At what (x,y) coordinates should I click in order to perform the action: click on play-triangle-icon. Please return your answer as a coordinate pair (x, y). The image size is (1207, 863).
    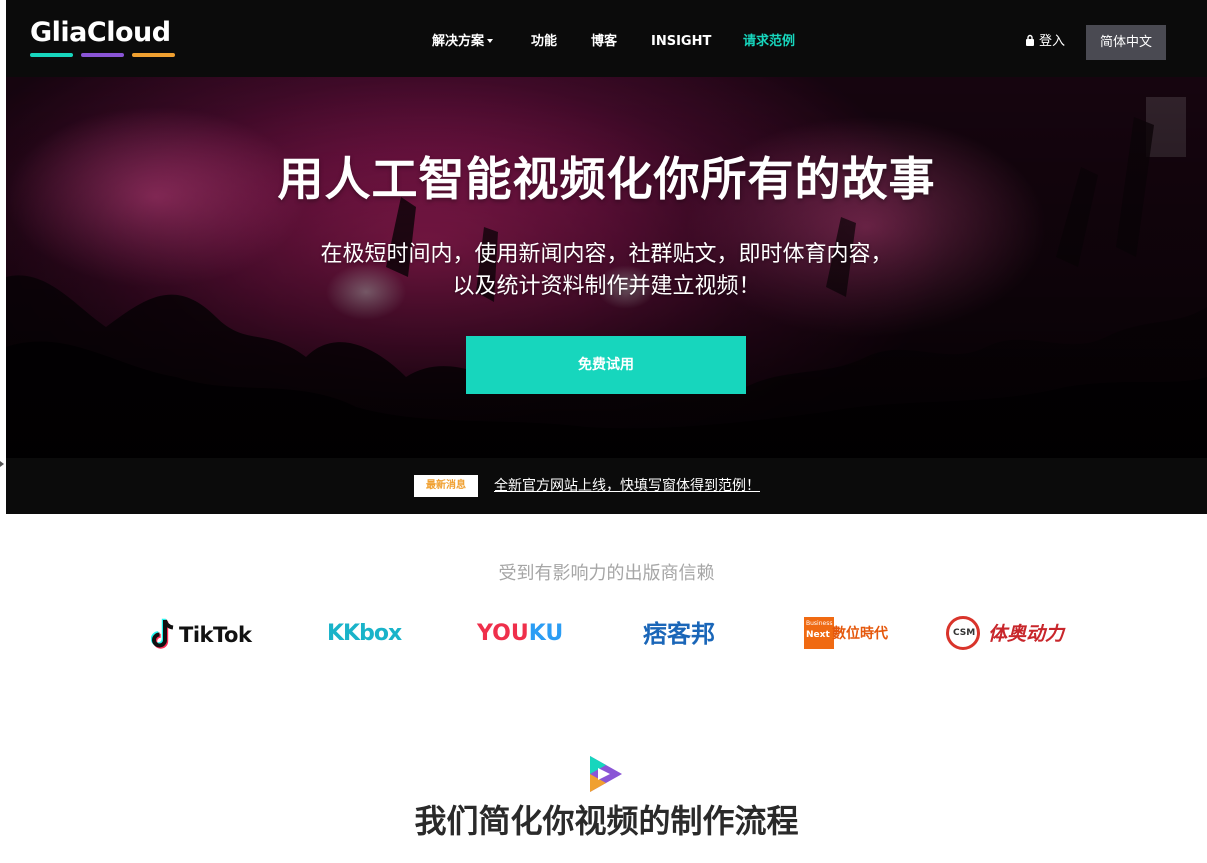
    Looking at the image, I should click on (606, 774).